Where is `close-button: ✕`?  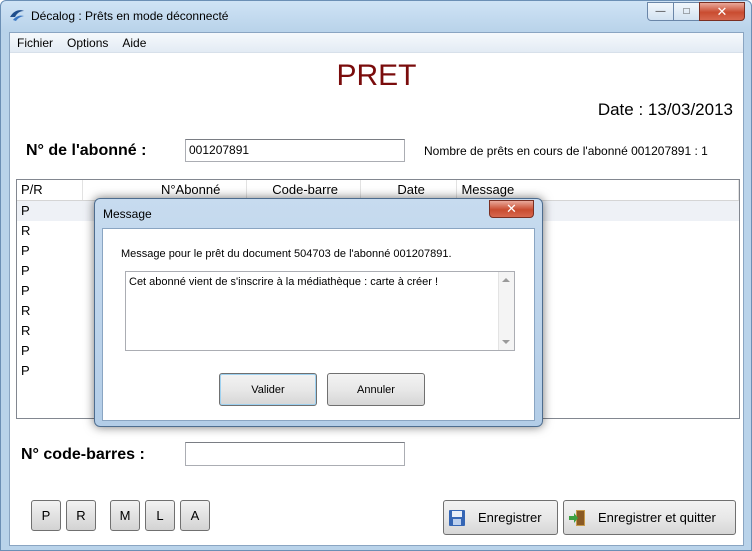 close-button: ✕ is located at coordinates (722, 11).